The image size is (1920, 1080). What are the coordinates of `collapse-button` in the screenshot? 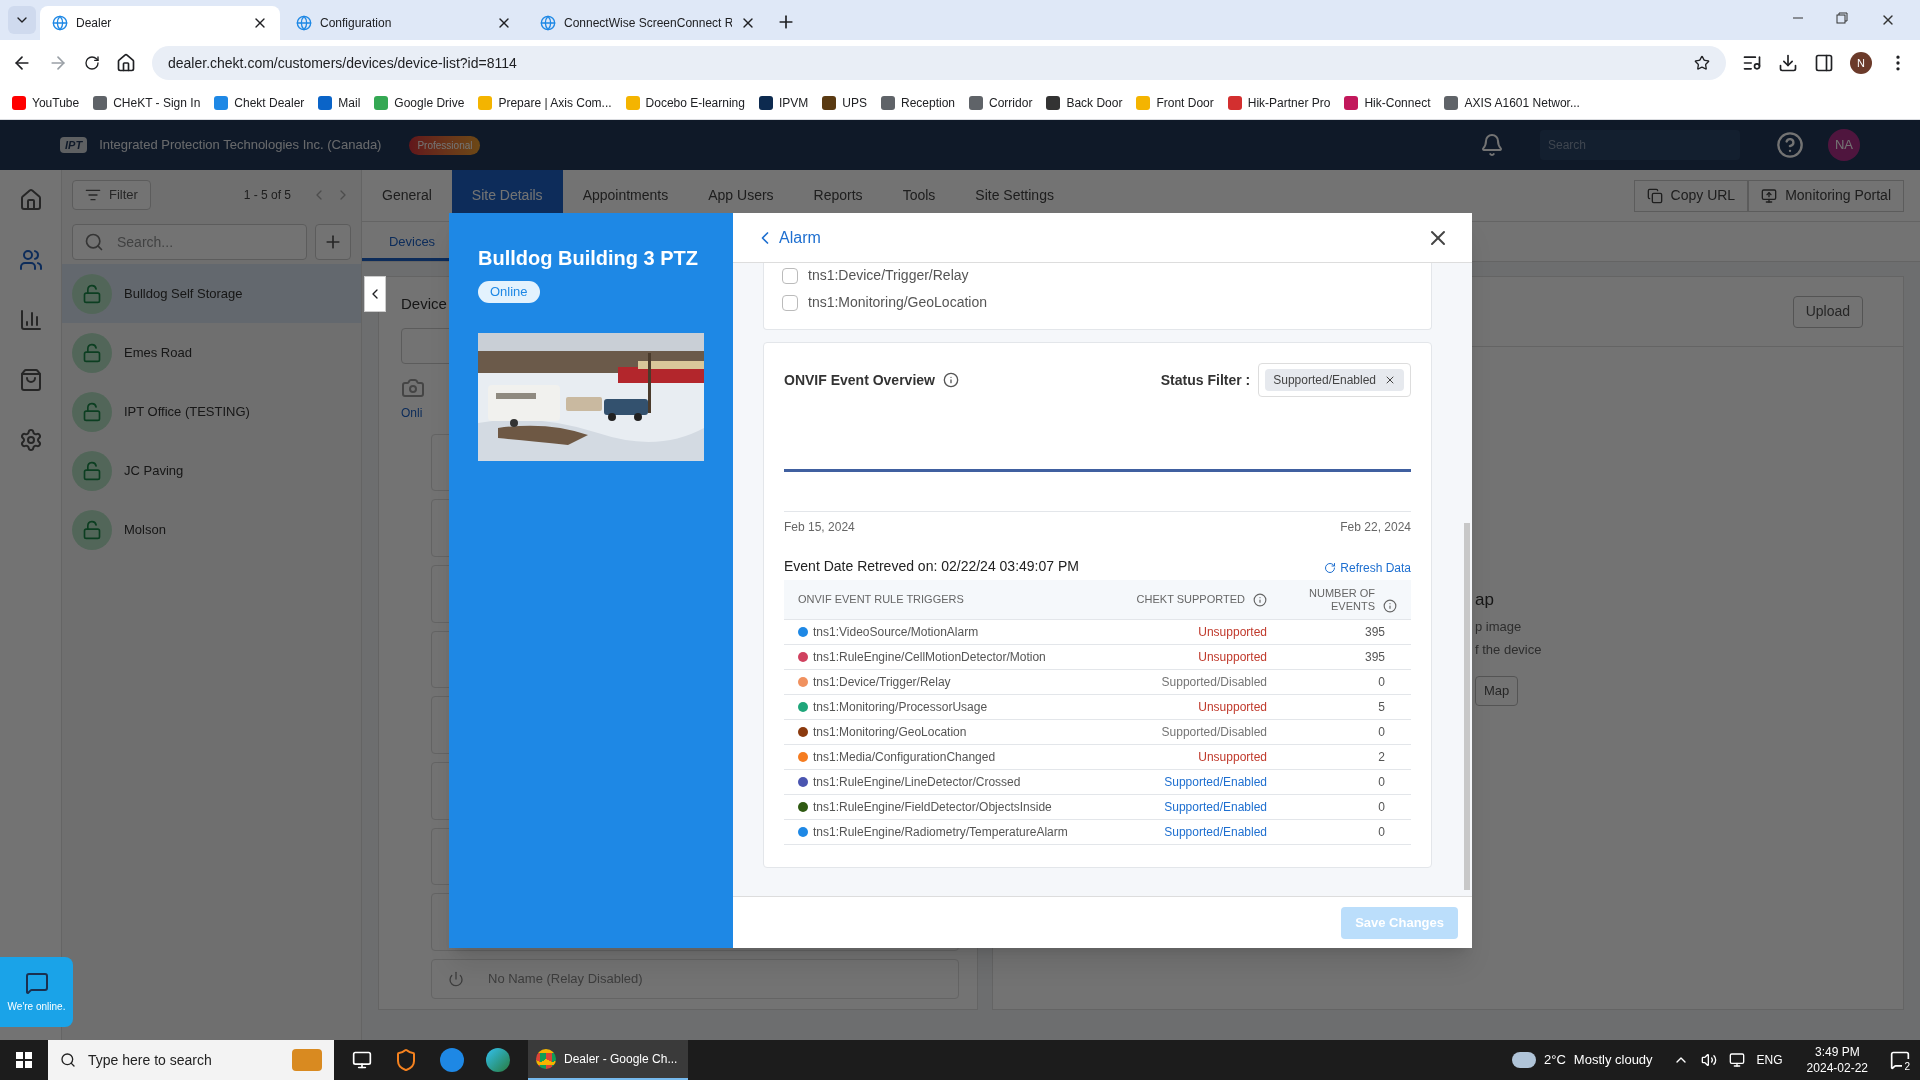 It's located at (375, 294).